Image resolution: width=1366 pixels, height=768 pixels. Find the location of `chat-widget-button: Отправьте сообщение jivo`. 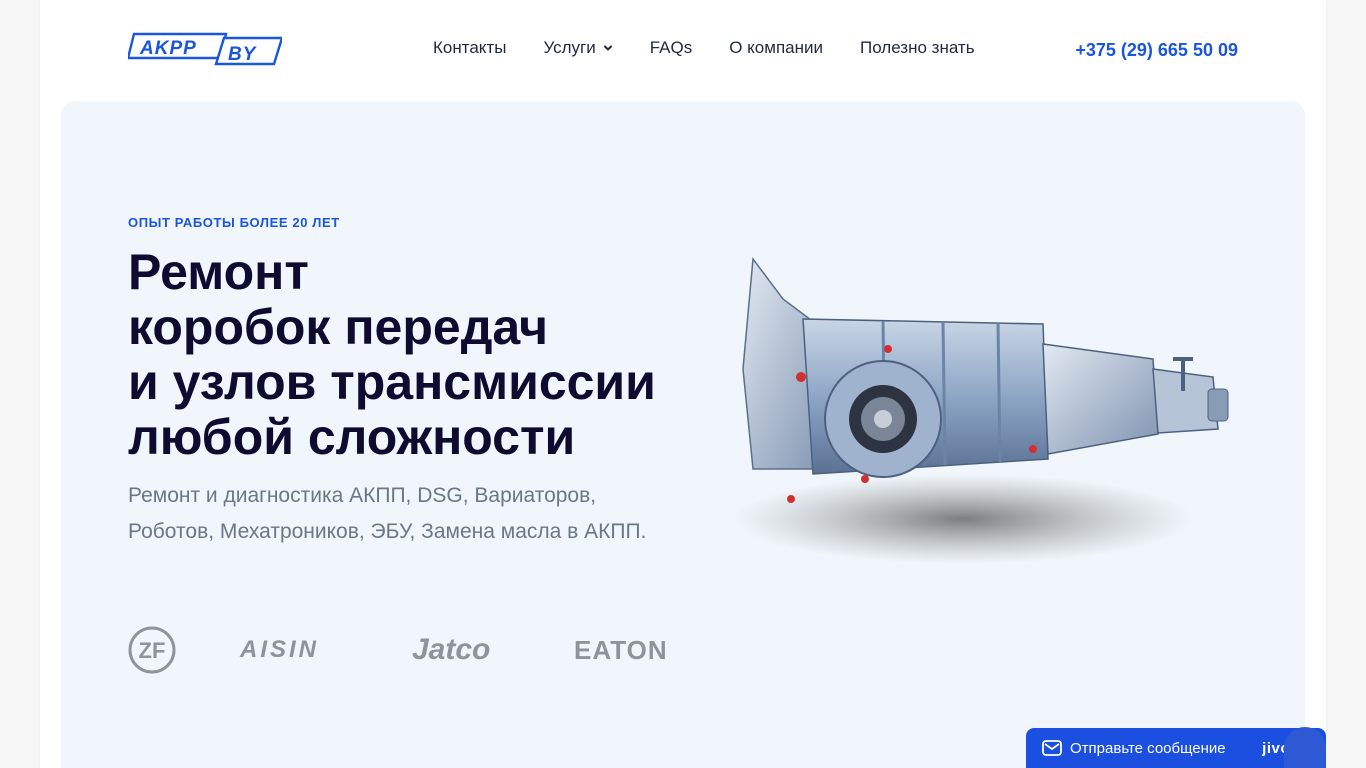

chat-widget-button: Отправьте сообщение jivo is located at coordinates (1176, 748).